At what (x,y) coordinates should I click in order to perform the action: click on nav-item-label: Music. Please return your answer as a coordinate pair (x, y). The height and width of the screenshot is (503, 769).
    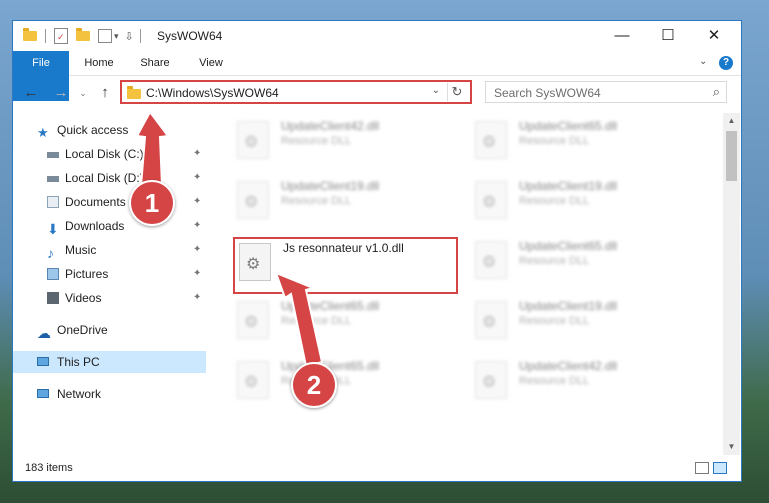
    Looking at the image, I should click on (81, 250).